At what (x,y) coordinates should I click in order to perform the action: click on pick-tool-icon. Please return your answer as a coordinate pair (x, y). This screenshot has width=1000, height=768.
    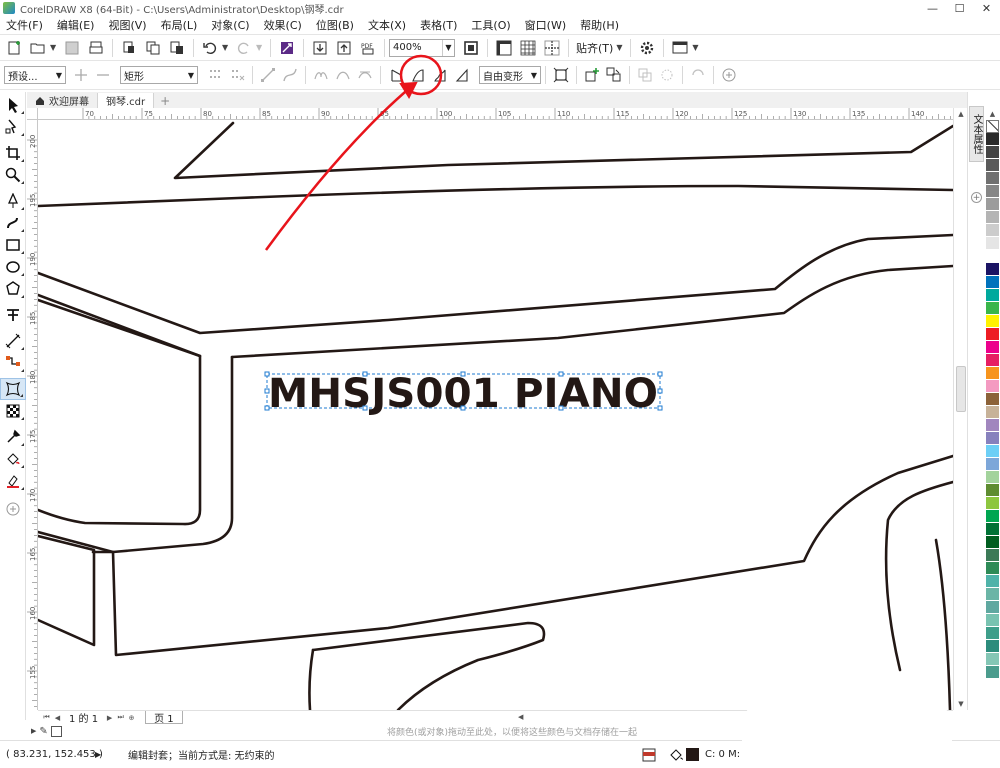
    Looking at the image, I should click on (13, 105).